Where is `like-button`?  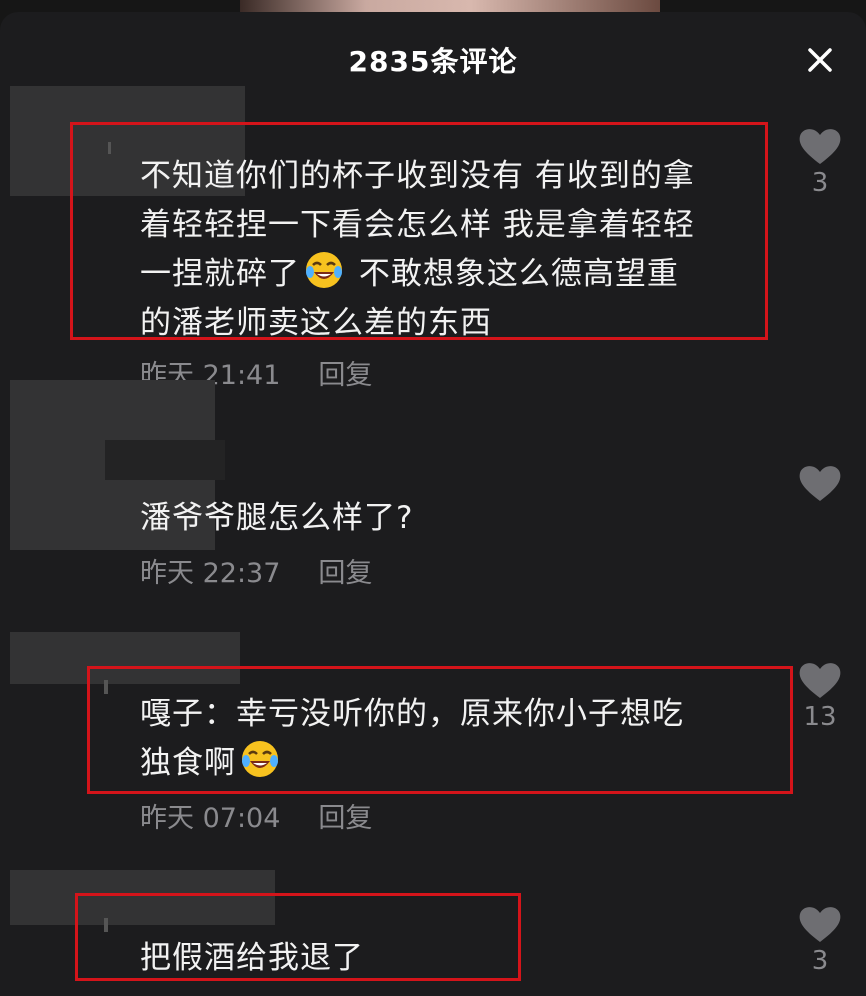 like-button is located at coordinates (820, 483).